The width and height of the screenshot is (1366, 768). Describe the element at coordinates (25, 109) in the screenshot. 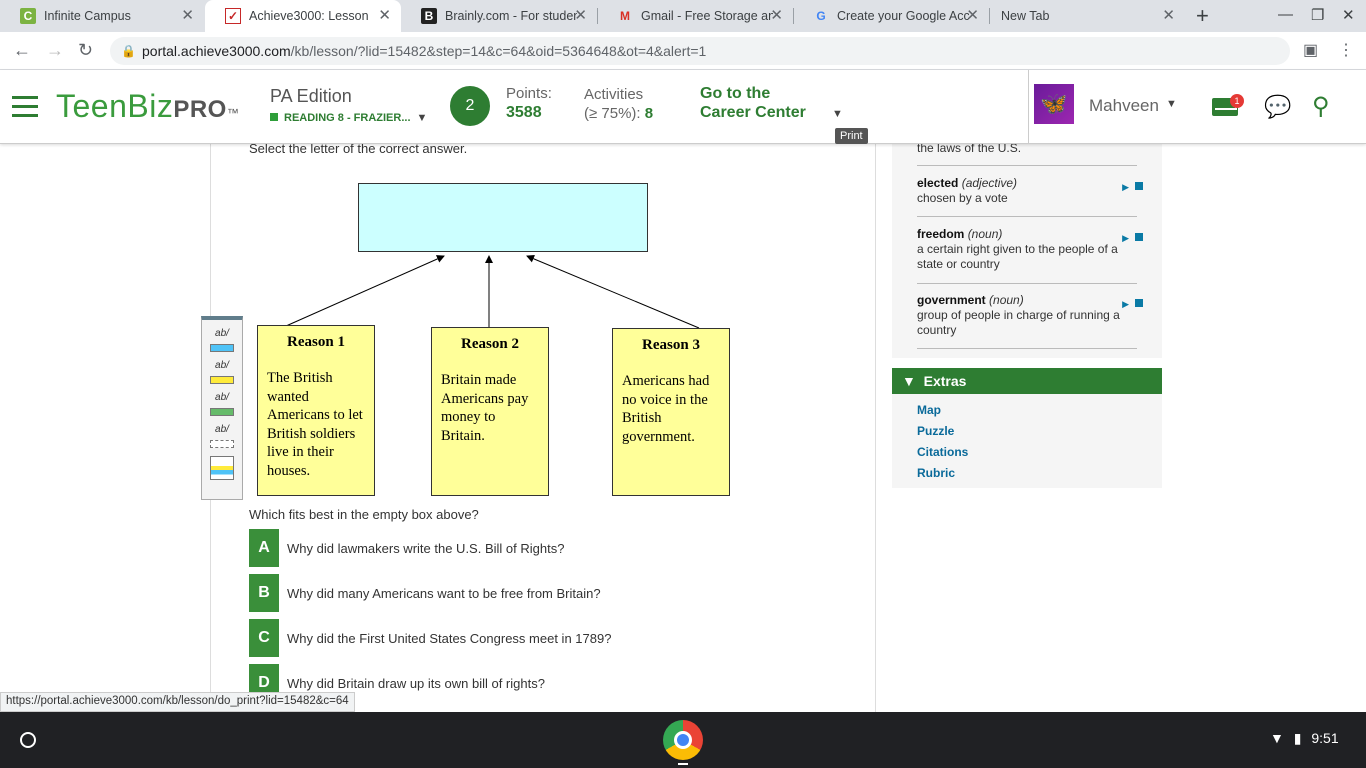

I see `hamburger-menu-icon` at that location.